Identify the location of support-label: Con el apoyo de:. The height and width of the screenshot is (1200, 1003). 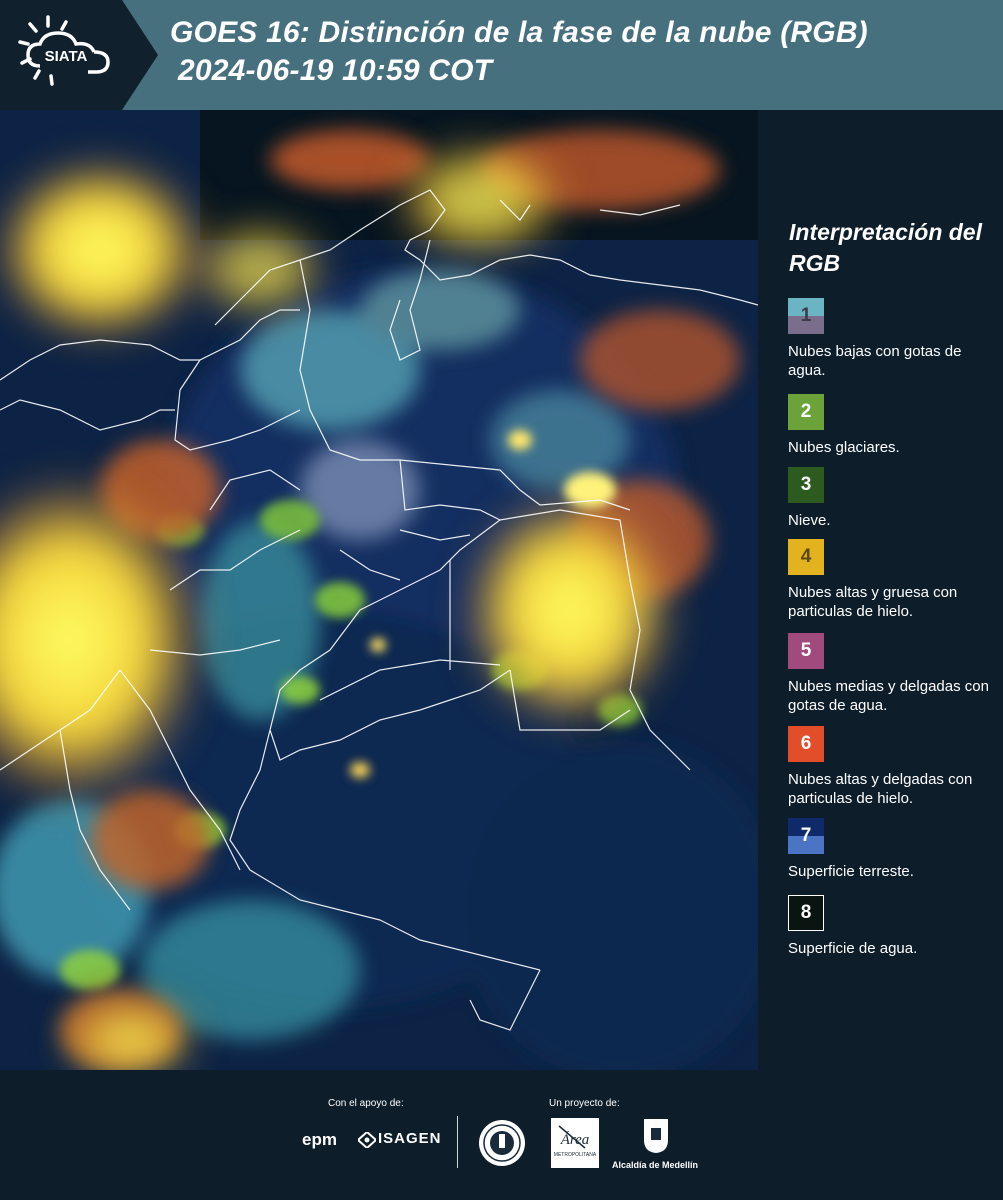
(366, 1103).